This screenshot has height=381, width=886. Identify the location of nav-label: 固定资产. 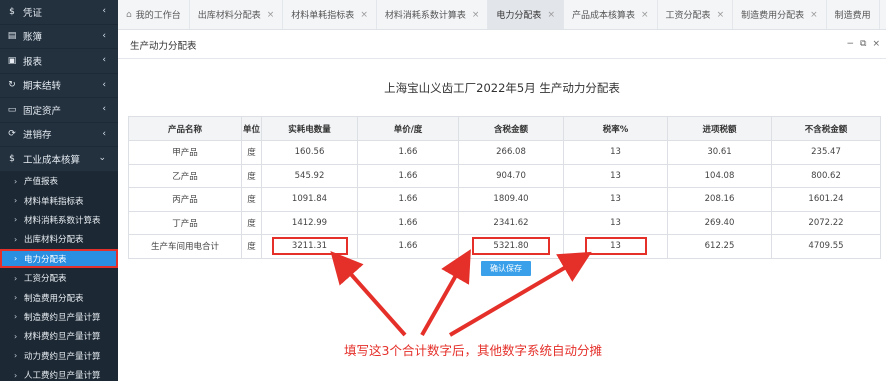
(42, 111).